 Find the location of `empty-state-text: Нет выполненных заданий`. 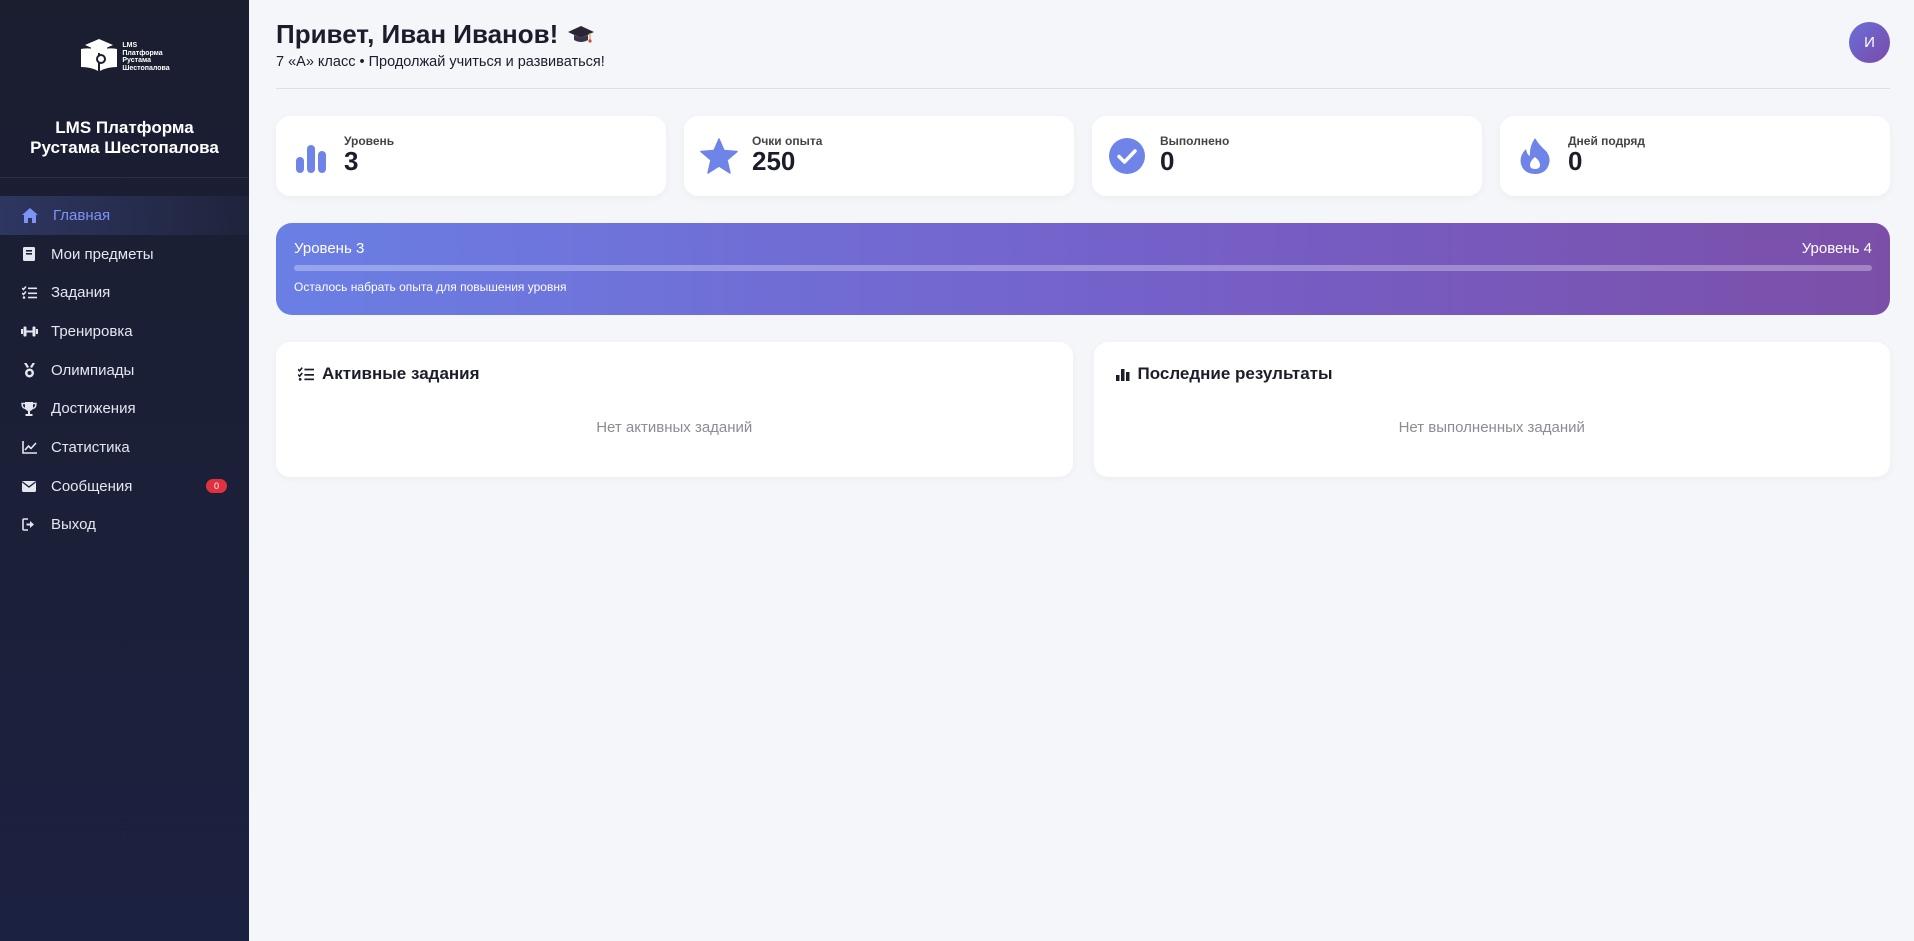

empty-state-text: Нет выполненных заданий is located at coordinates (1491, 427).